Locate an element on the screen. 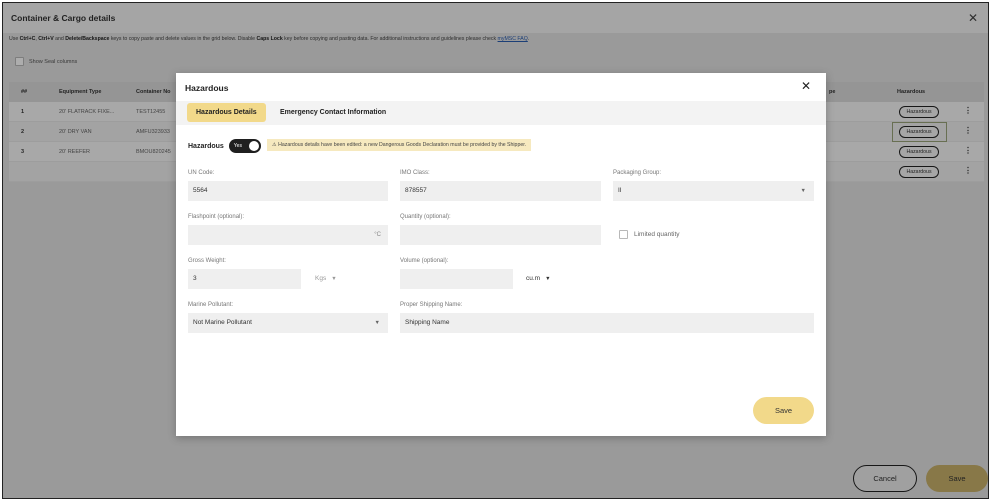 This screenshot has width=993, height=503. volume-input is located at coordinates (456, 279).